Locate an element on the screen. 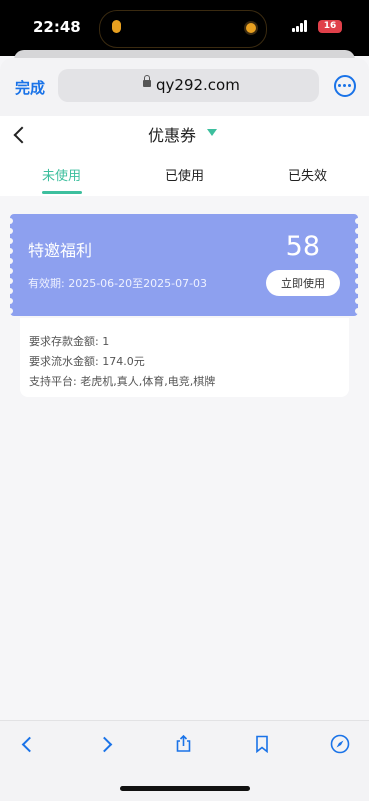 The image size is (369, 801). back-icon is located at coordinates (22, 135).